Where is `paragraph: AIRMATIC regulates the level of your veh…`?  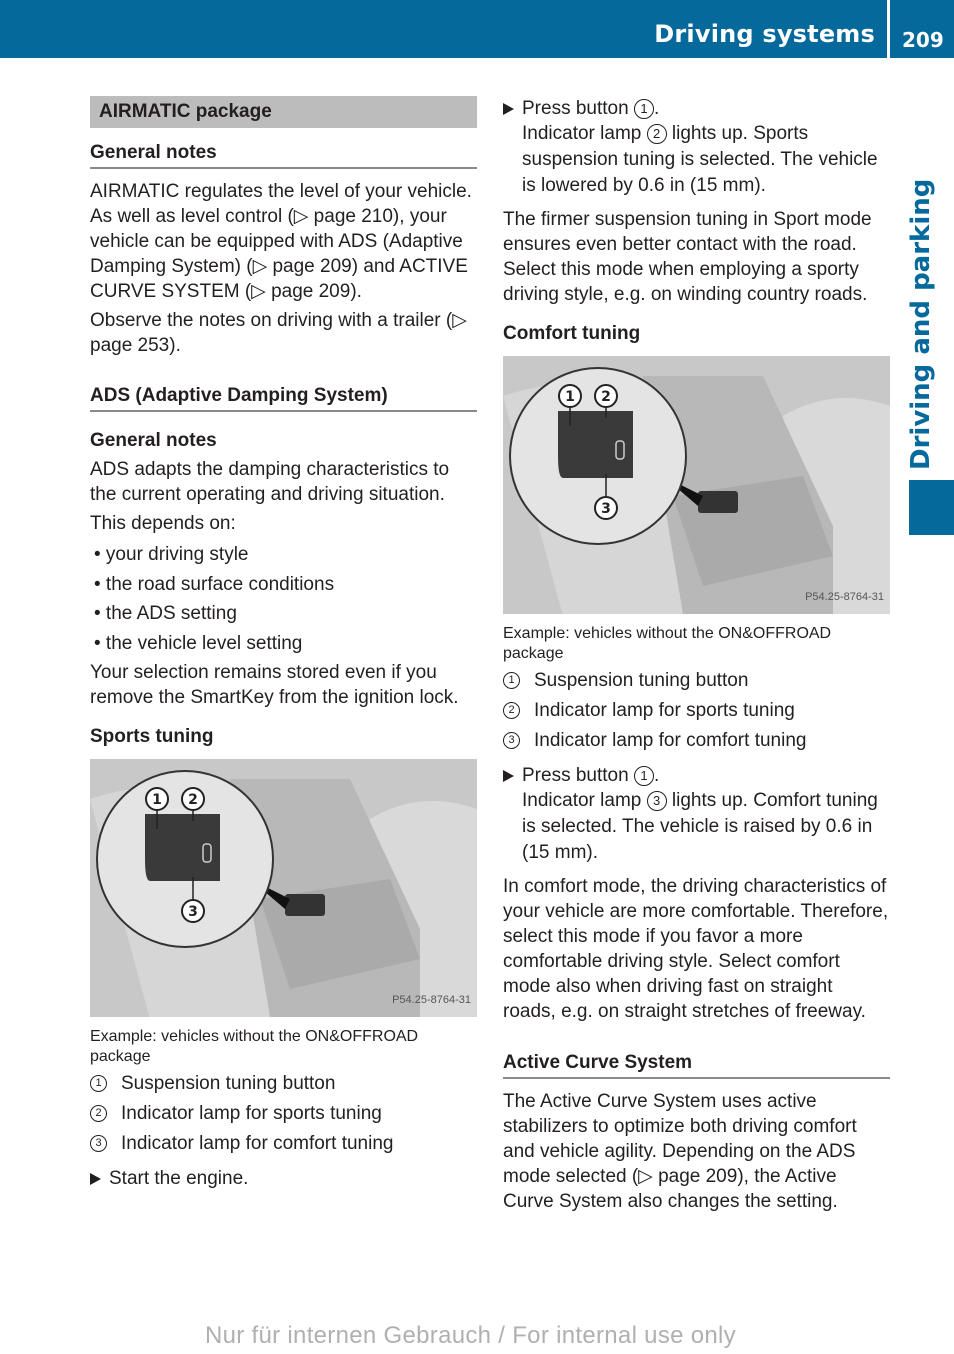 paragraph: AIRMATIC regulates the level of your veh… is located at coordinates (281, 241).